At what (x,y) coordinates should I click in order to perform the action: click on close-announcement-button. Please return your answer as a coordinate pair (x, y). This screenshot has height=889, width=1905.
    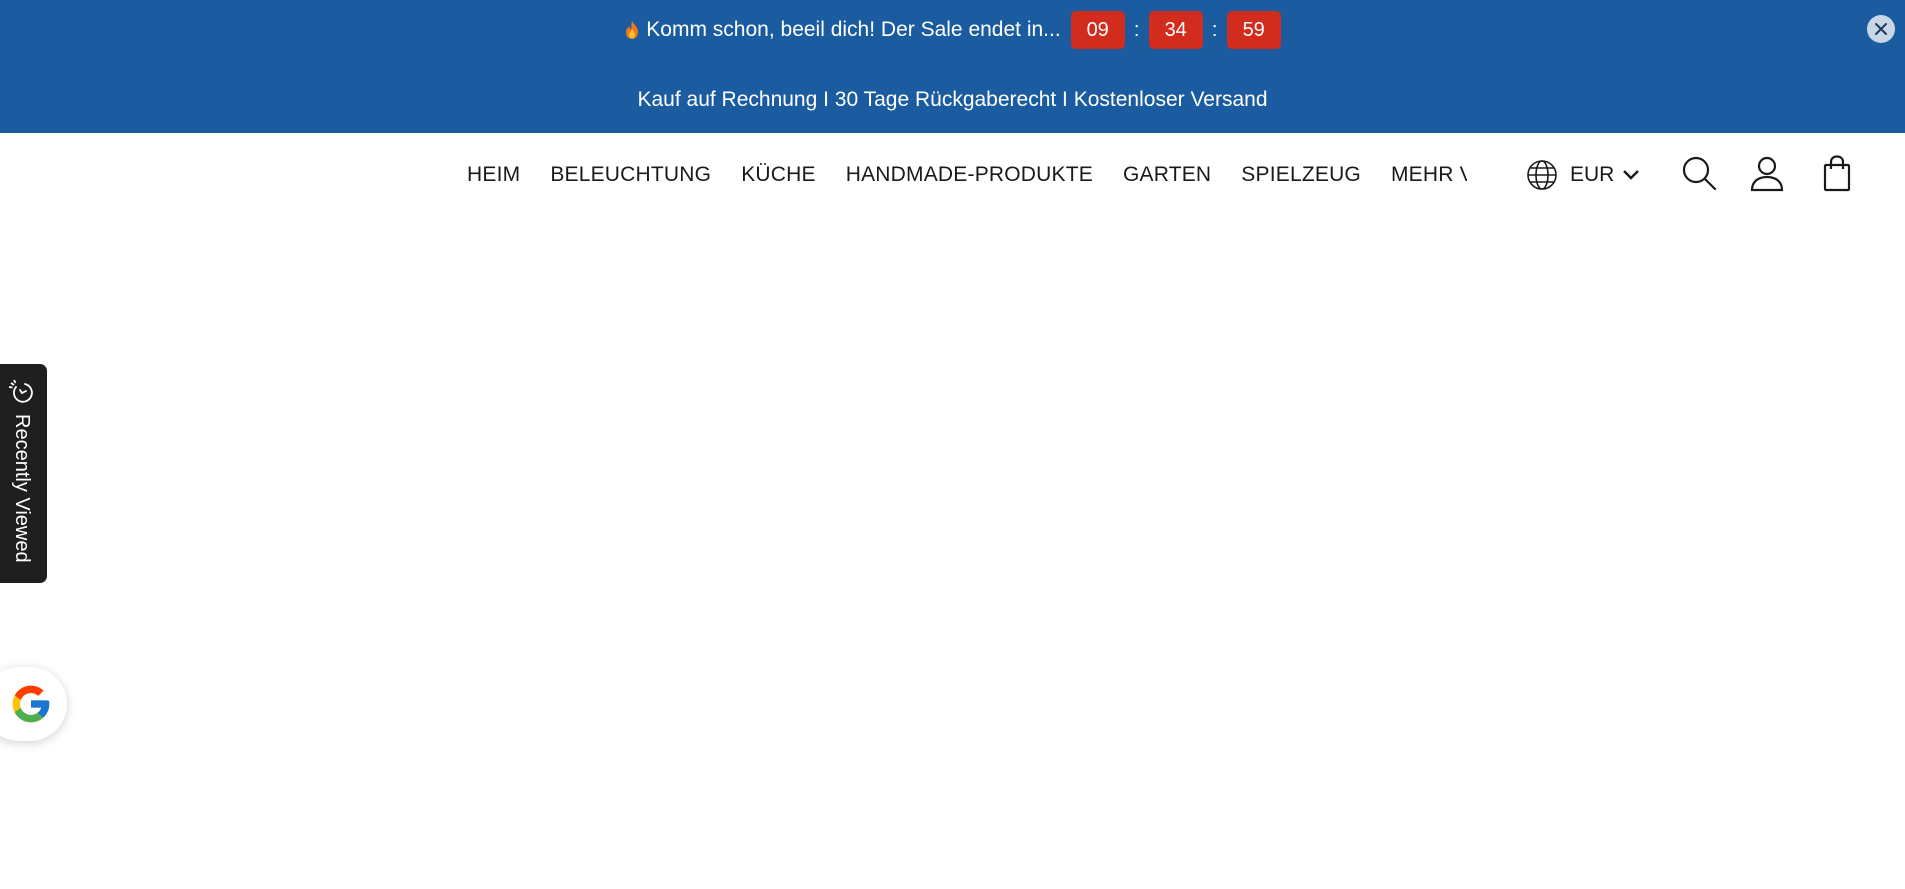
    Looking at the image, I should click on (1881, 29).